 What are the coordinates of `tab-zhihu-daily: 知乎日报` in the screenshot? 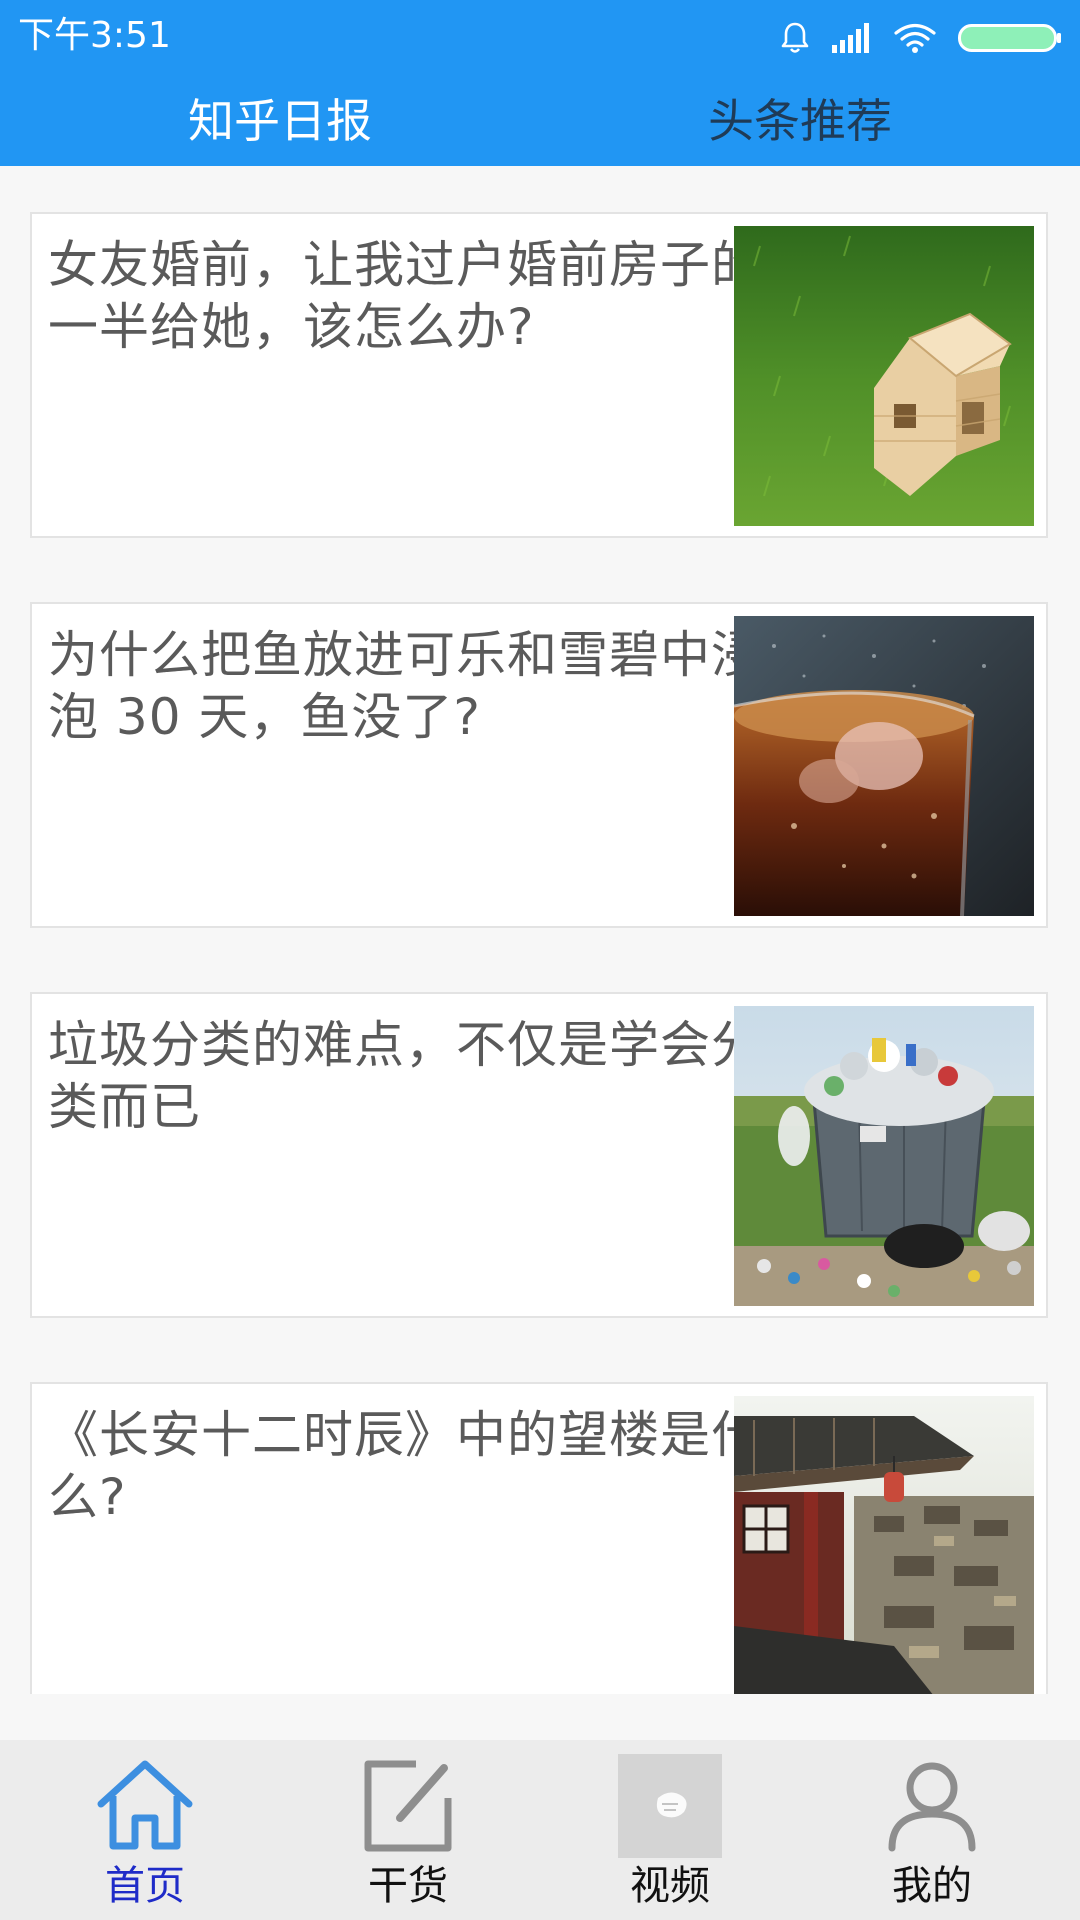 It's located at (280, 121).